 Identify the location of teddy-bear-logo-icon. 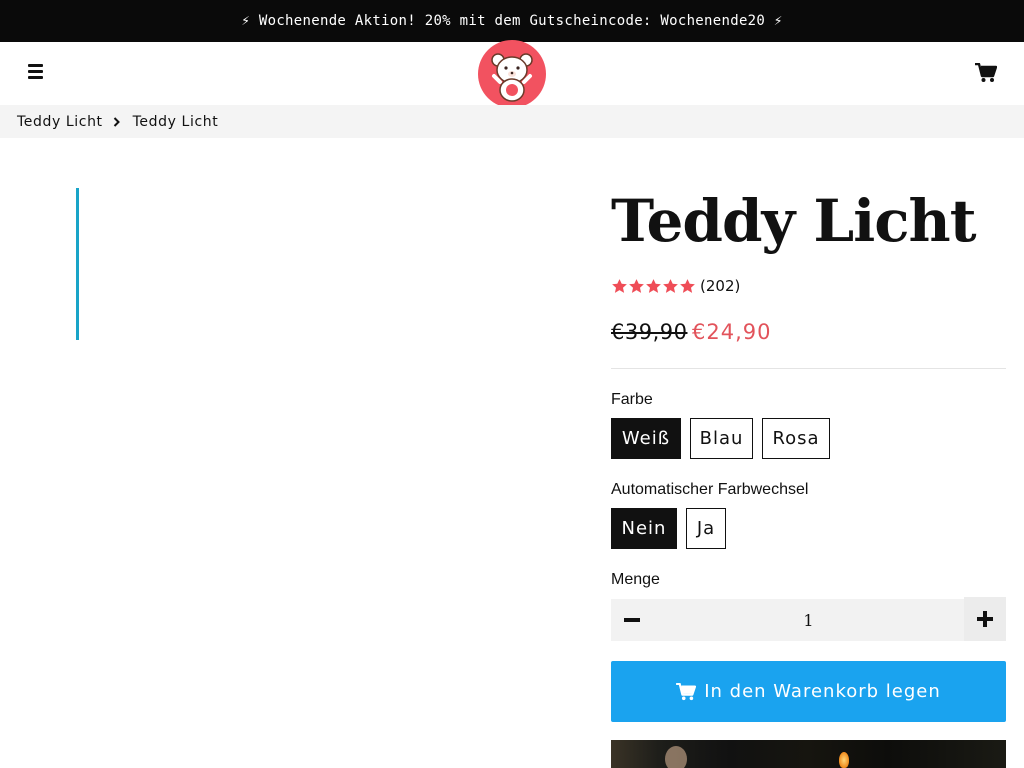
(512, 74).